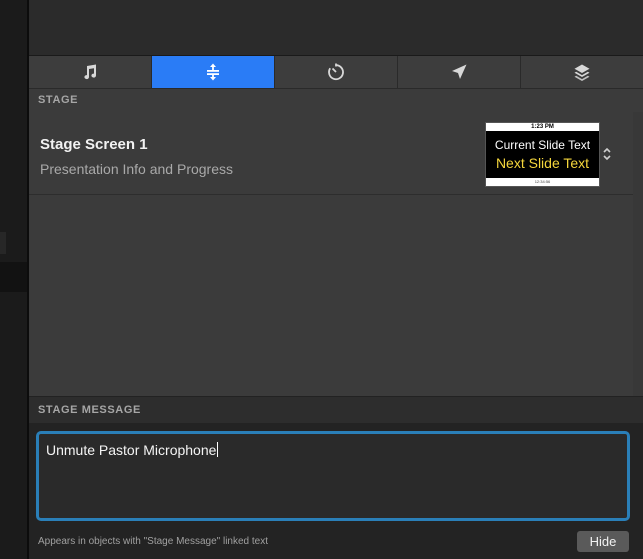 The height and width of the screenshot is (559, 643). I want to click on stage-message-text: Unmute Pastor Microphone, so click(132, 450).